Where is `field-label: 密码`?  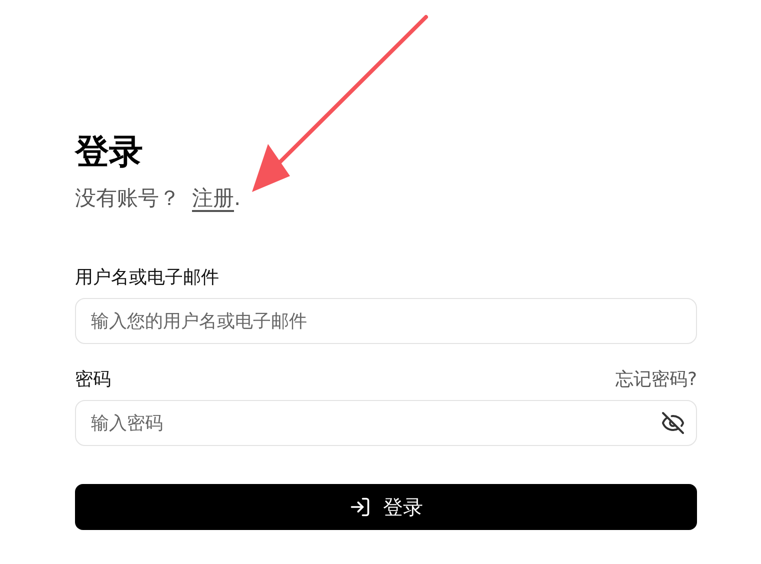
field-label: 密码 is located at coordinates (93, 379).